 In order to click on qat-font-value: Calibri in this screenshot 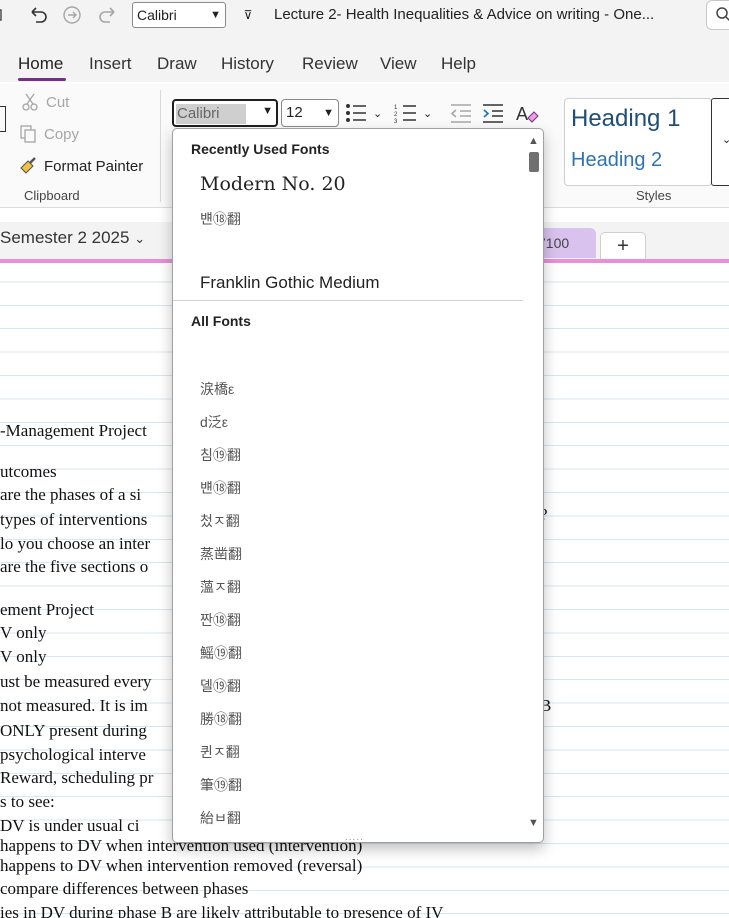, I will do `click(157, 15)`.